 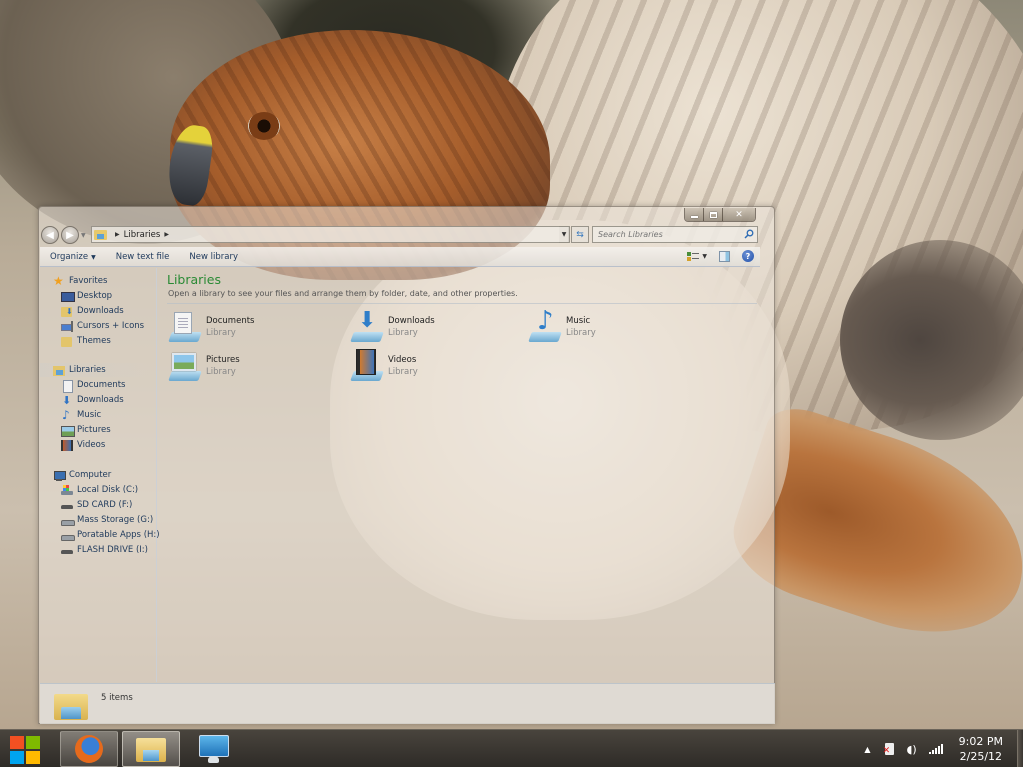 What do you see at coordinates (724, 256) in the screenshot?
I see `preview-pane-icon` at bounding box center [724, 256].